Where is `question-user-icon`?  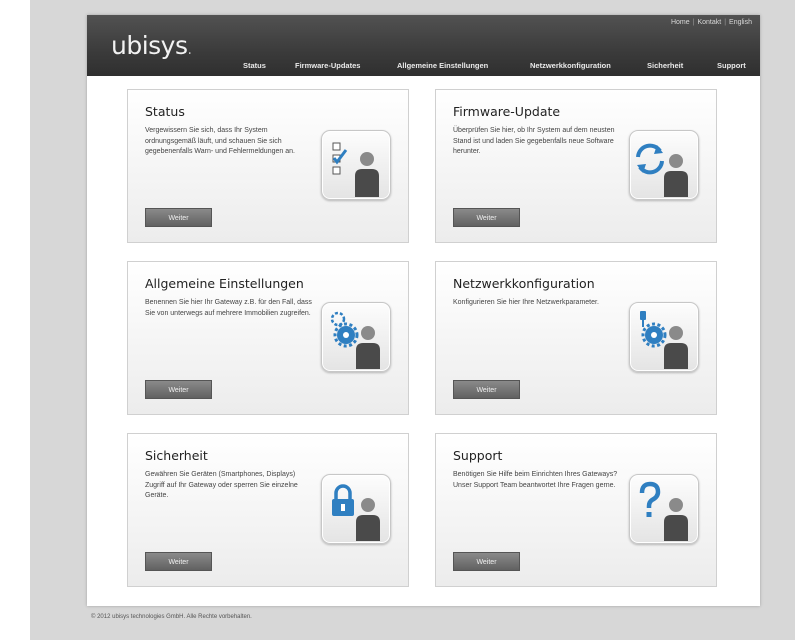 question-user-icon is located at coordinates (664, 509).